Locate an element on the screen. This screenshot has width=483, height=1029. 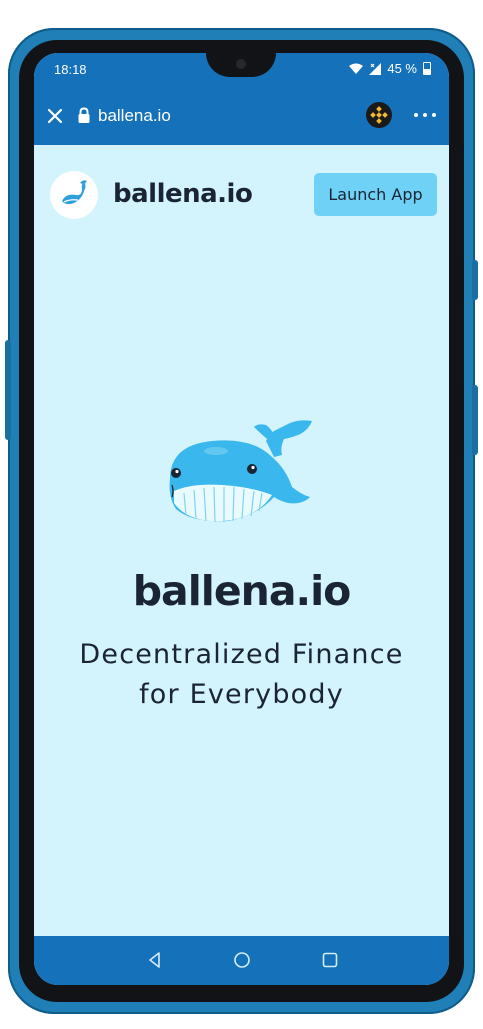
hero-subtitle: Decentralized Finance for Everybody is located at coordinates (241, 675).